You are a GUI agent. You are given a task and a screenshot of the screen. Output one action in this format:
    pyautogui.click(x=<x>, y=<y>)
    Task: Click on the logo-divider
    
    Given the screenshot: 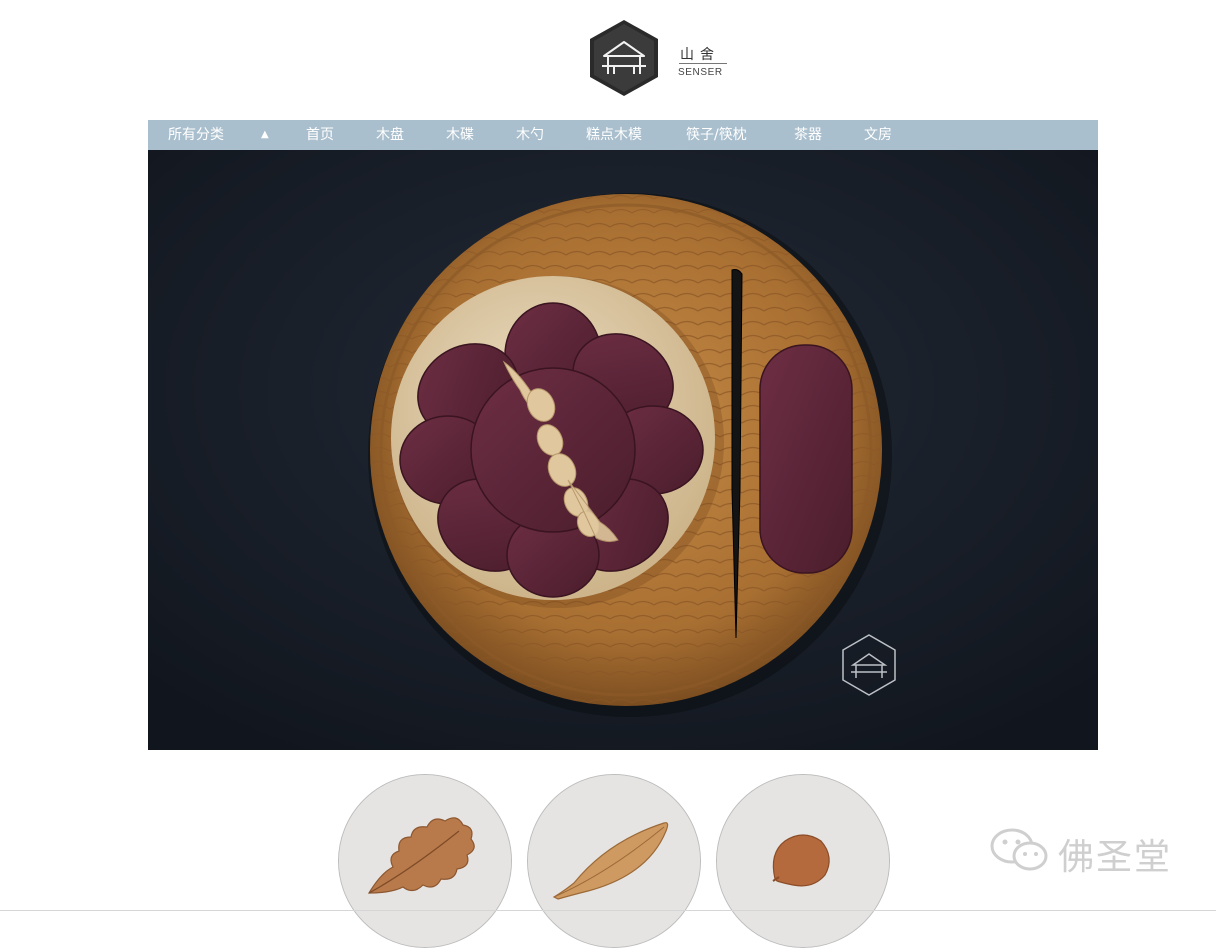 What is the action you would take?
    pyautogui.click(x=703, y=63)
    